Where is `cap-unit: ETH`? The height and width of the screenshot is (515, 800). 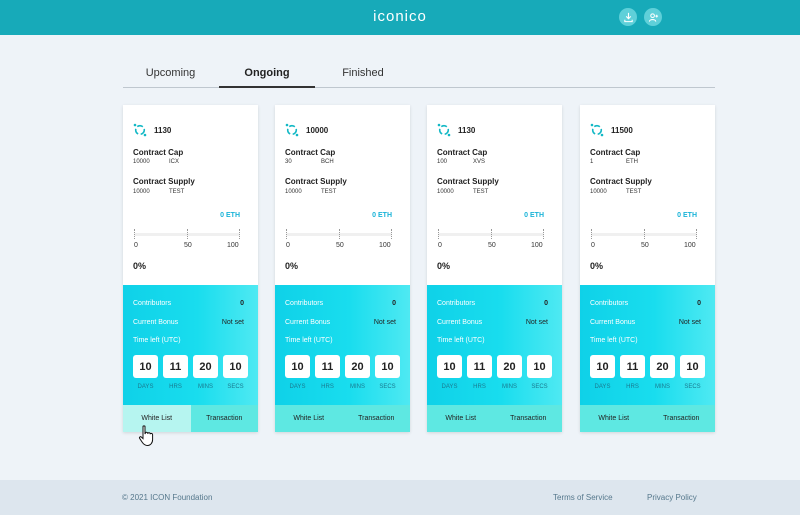
cap-unit: ETH is located at coordinates (632, 162).